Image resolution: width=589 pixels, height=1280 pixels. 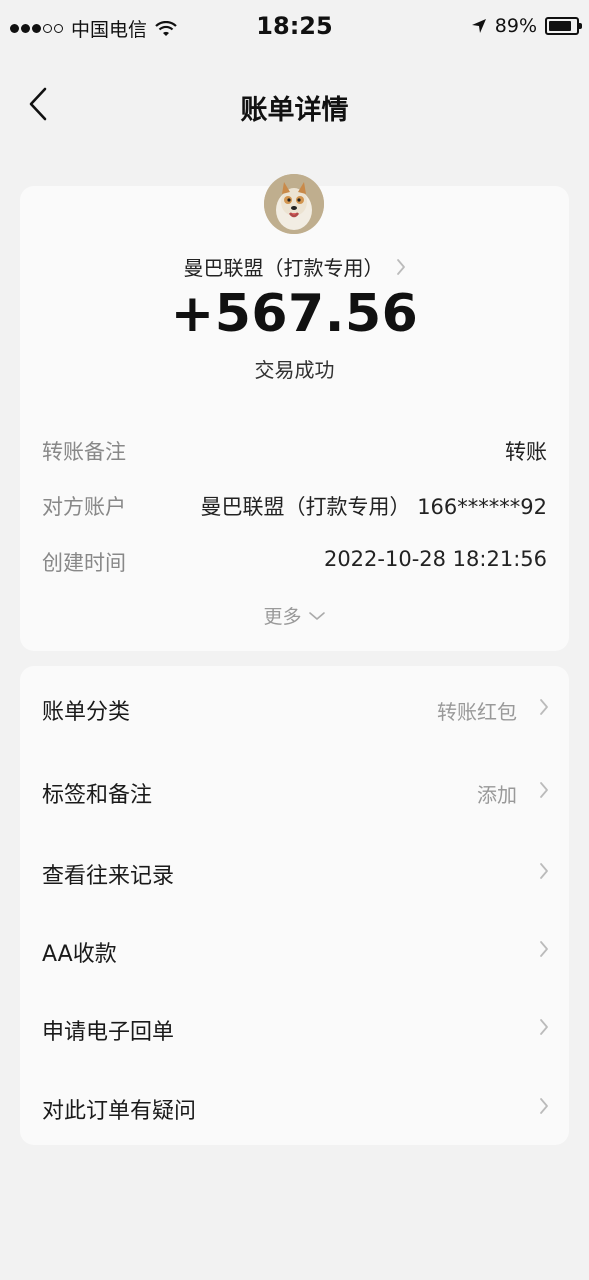 I want to click on battery-icon, so click(x=563, y=26).